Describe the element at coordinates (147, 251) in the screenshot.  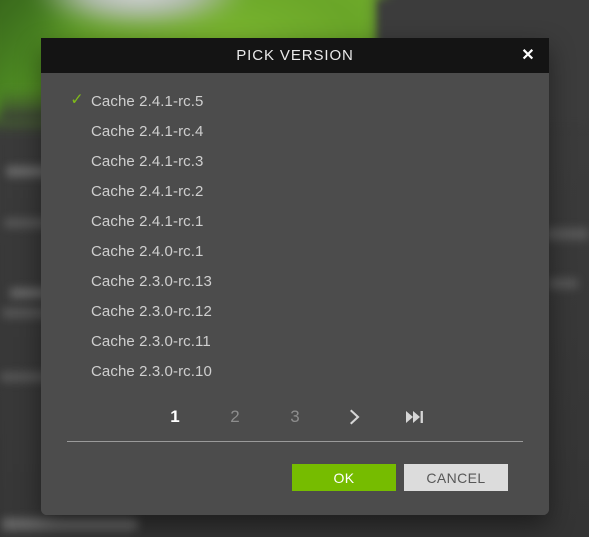
I see `version-label: Cache 2.4.0-rc.1` at that location.